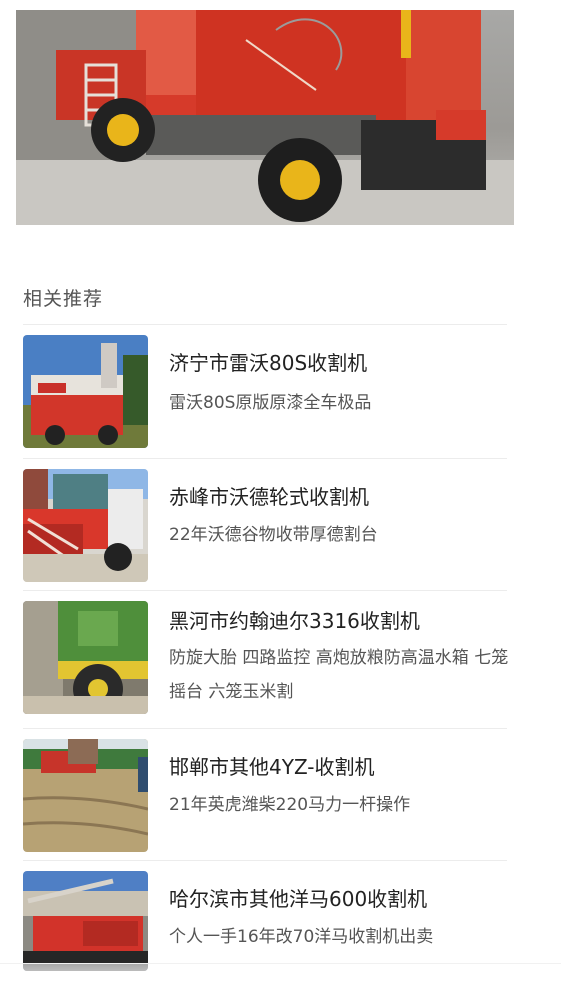  I want to click on item-description: 21年英虎潍柴220马力一杆操作, so click(290, 805).